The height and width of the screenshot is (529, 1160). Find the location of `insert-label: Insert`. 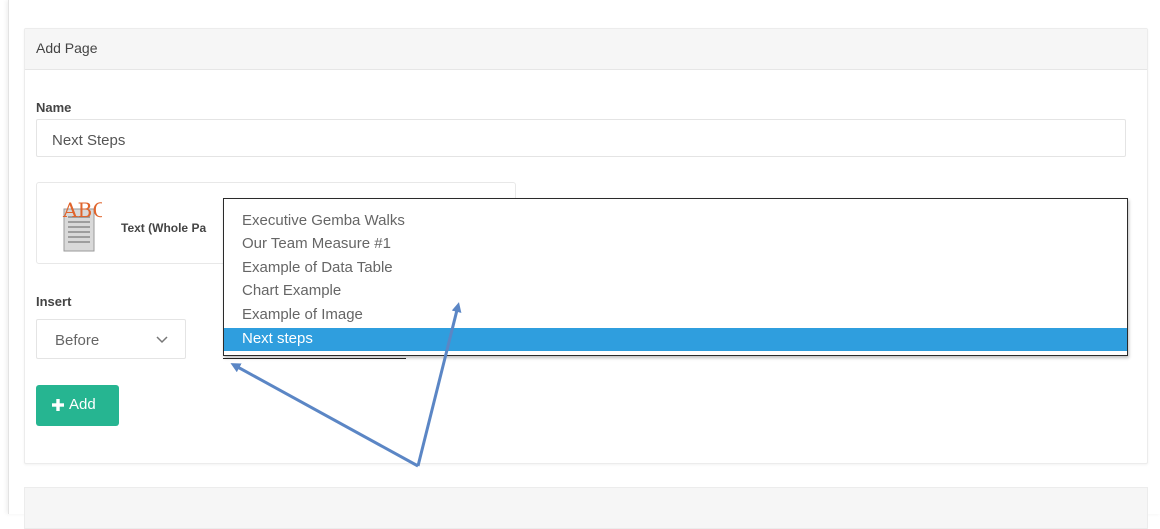

insert-label: Insert is located at coordinates (54, 301).